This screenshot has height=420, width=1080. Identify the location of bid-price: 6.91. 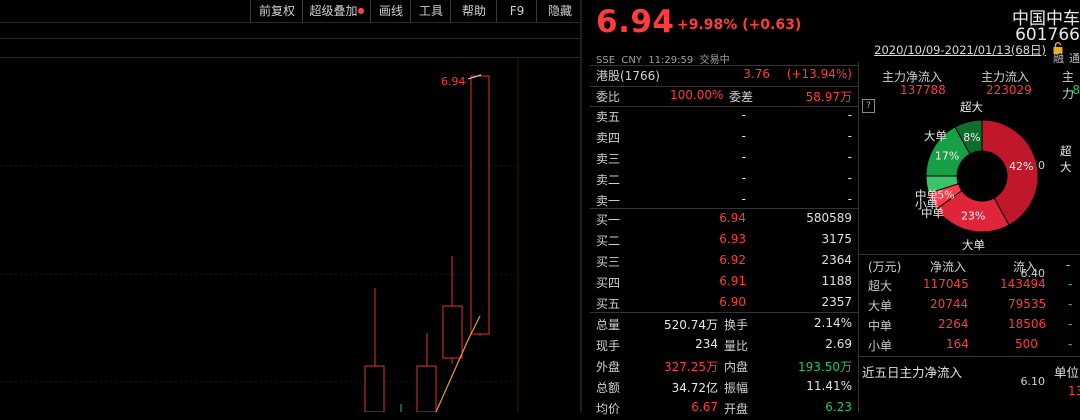
(732, 281).